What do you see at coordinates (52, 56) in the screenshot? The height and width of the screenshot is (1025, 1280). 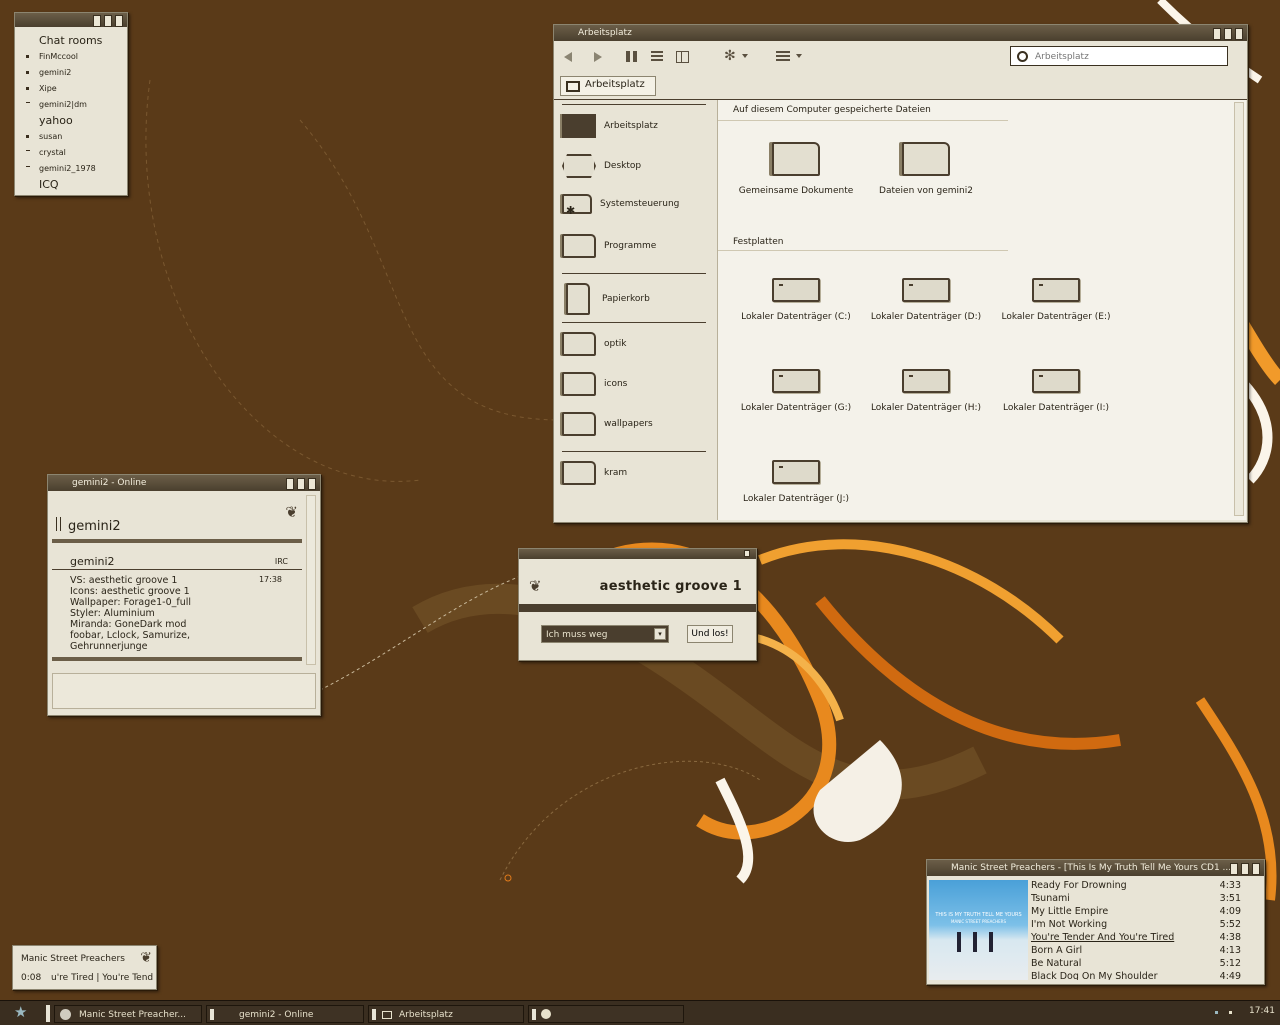 I see `chat-room-item: FinMccool` at bounding box center [52, 56].